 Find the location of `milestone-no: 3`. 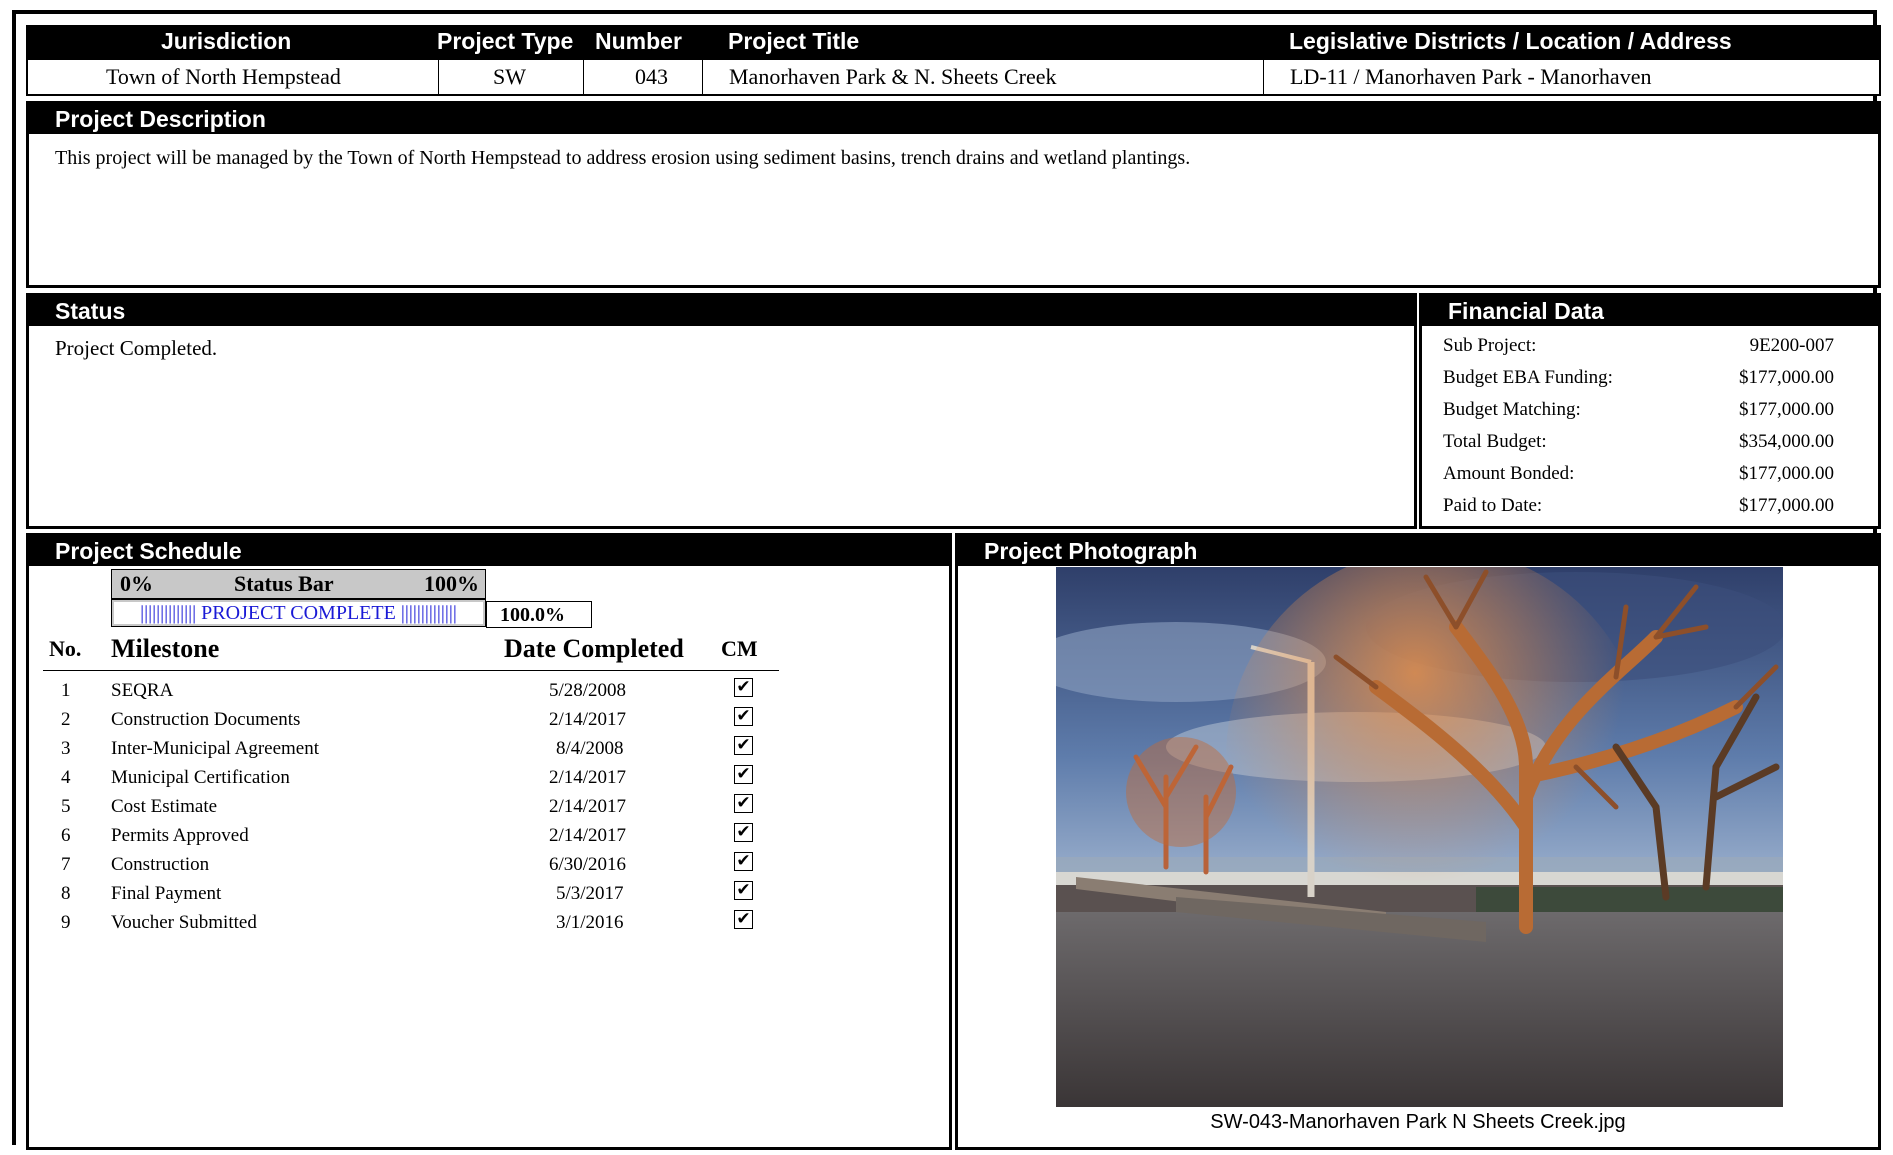

milestone-no: 3 is located at coordinates (66, 748).